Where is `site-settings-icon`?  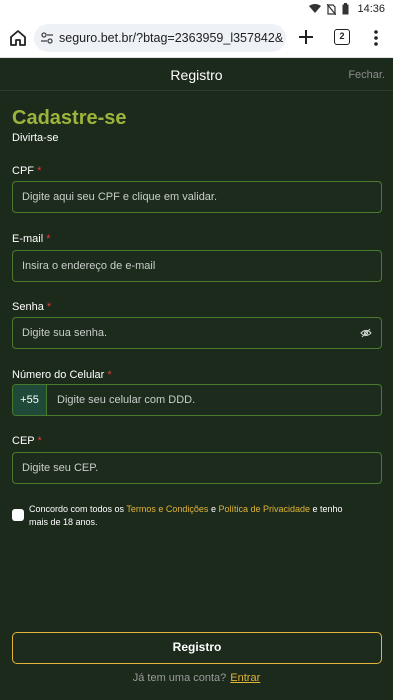
site-settings-icon is located at coordinates (47, 38).